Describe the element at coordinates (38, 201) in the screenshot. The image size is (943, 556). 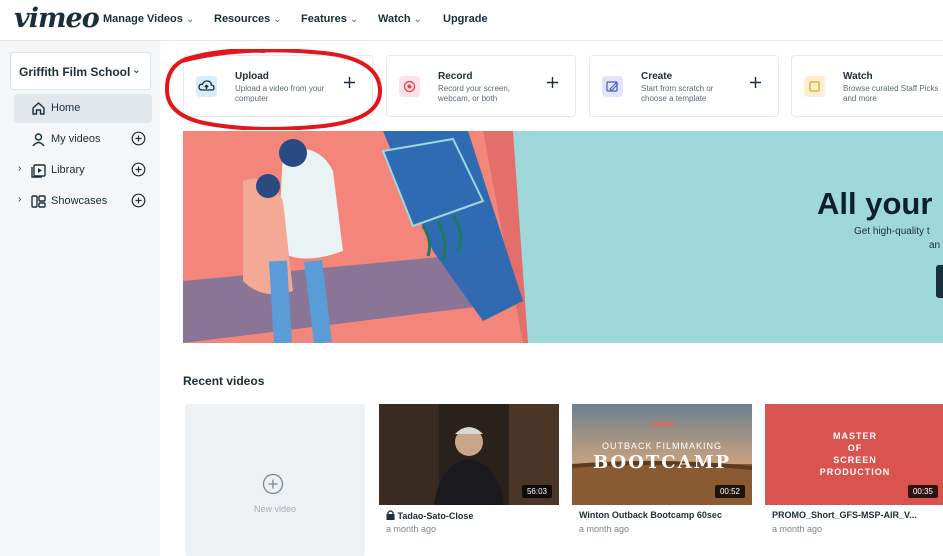
I see `showcases-icon` at that location.